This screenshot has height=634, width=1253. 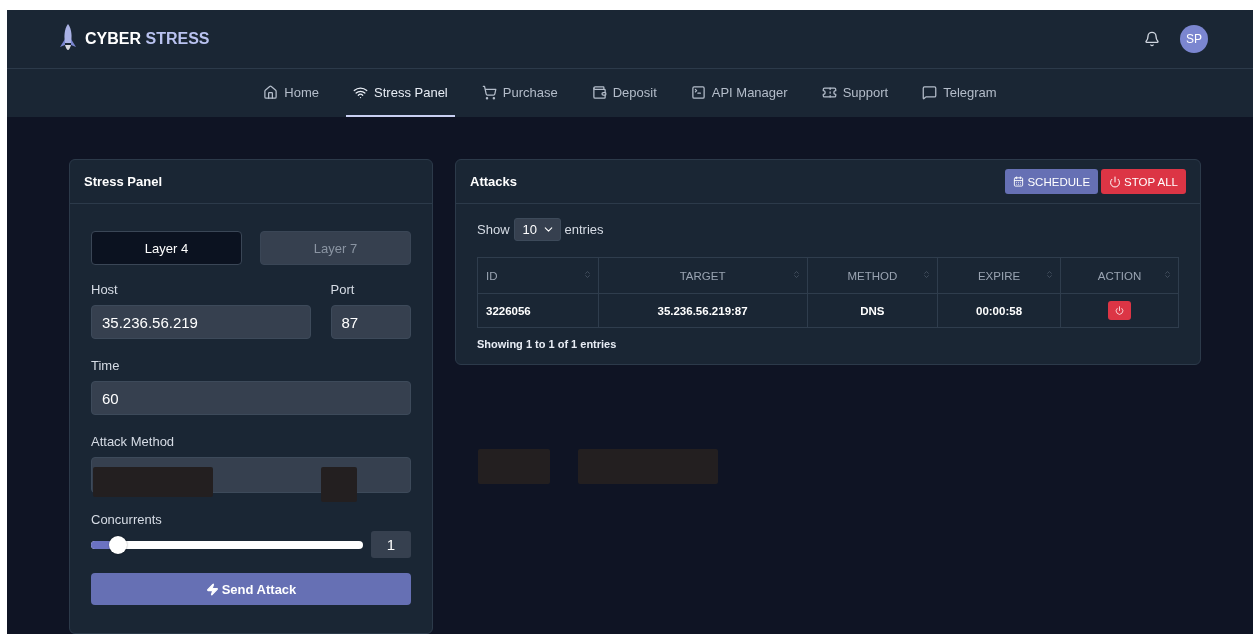 What do you see at coordinates (930, 92) in the screenshot?
I see `chat-icon` at bounding box center [930, 92].